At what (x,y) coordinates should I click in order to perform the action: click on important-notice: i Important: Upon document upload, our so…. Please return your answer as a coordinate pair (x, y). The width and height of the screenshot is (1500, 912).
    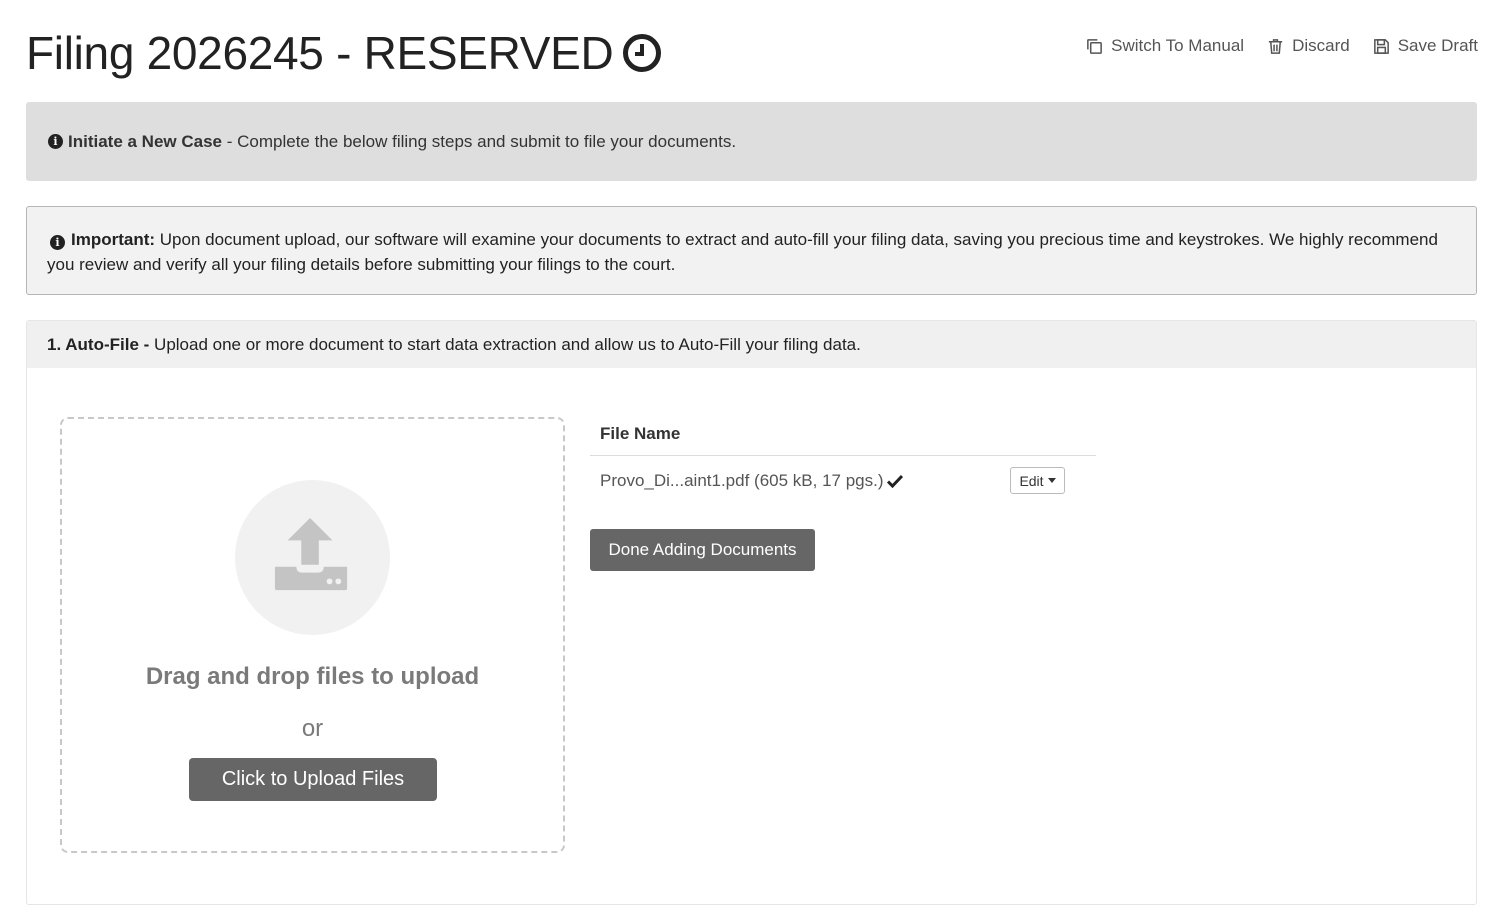
    Looking at the image, I should click on (751, 250).